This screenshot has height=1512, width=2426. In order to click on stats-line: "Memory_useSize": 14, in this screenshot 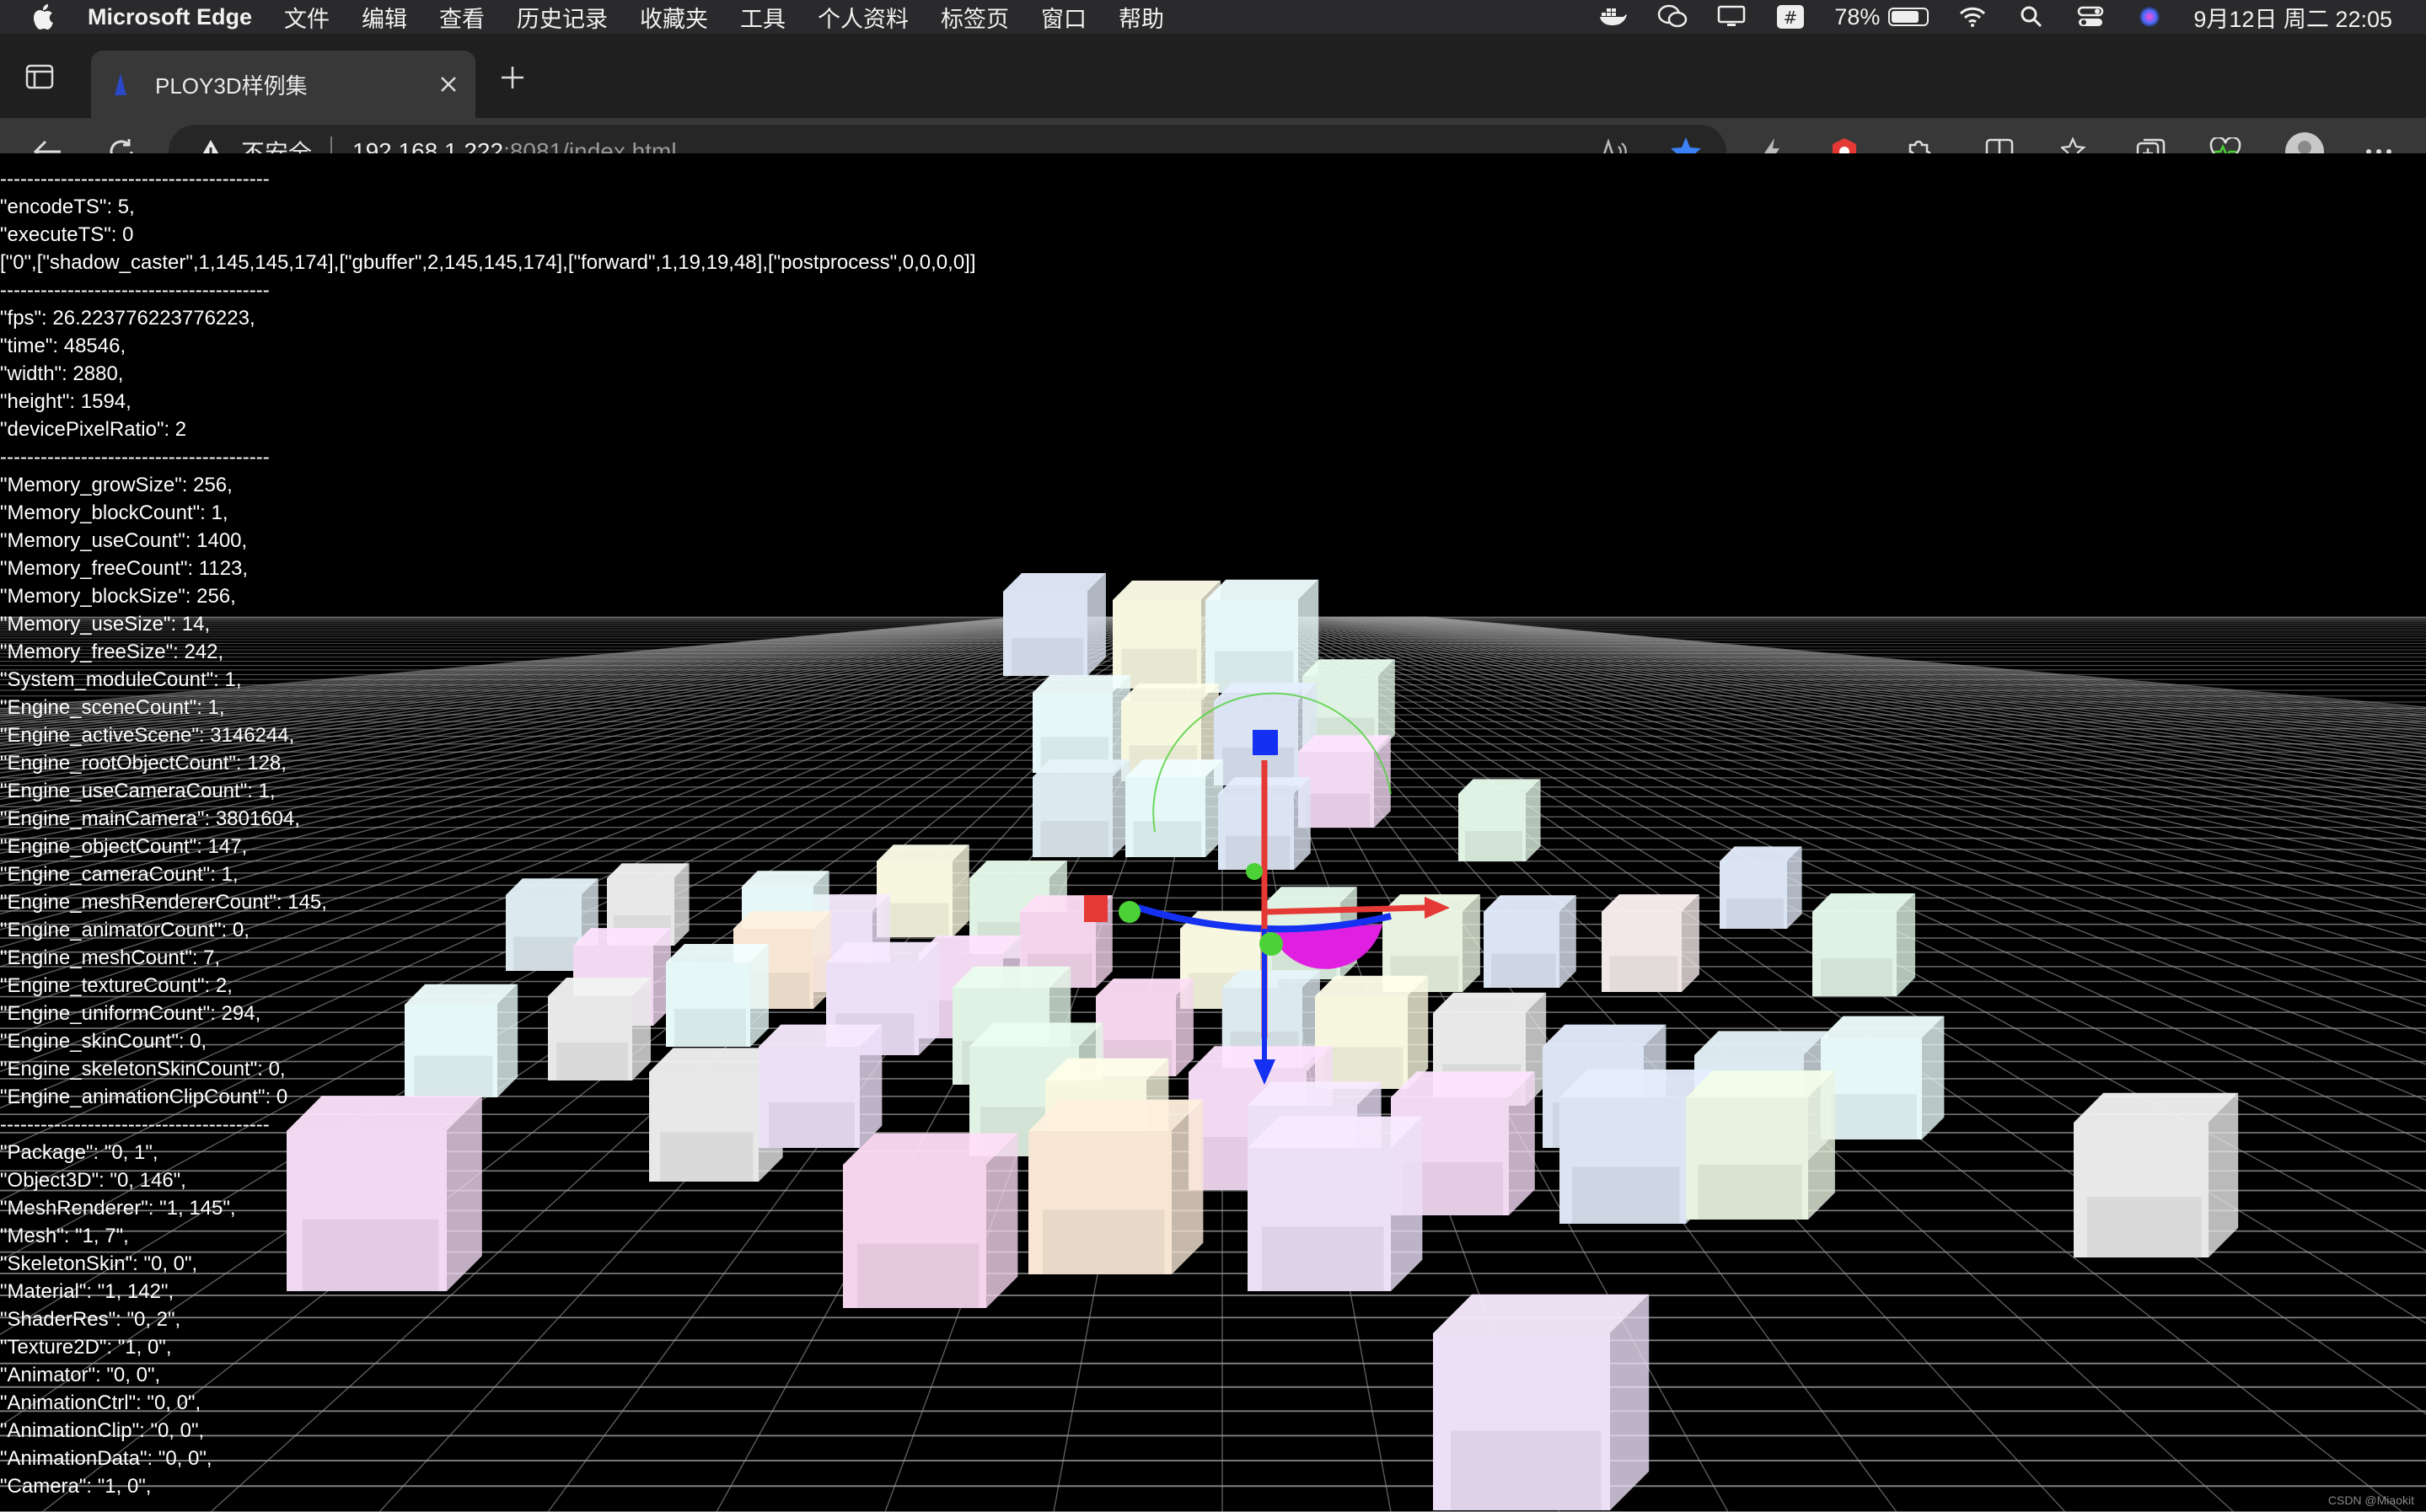, I will do `click(105, 624)`.